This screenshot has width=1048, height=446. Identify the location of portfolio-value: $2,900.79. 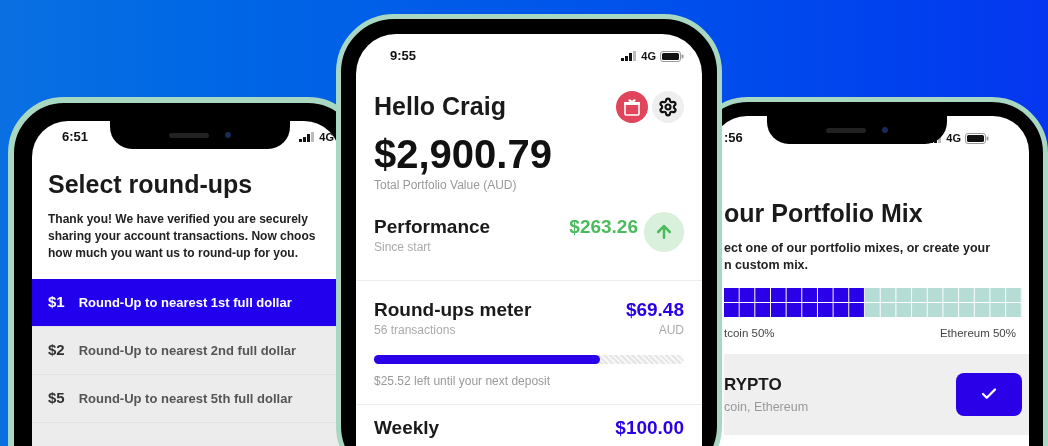
(463, 153).